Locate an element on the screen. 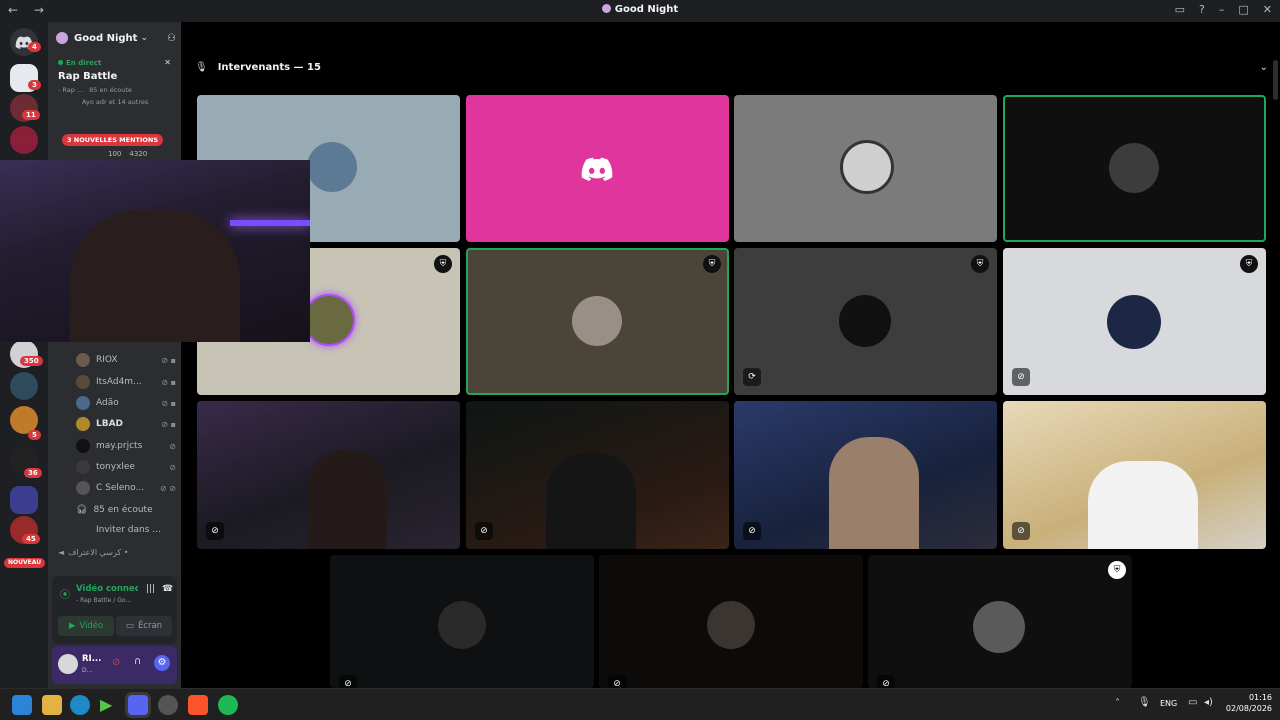 This screenshot has width=1280, height=720. clock: 01:16 02/08/2026 is located at coordinates (1248, 703).